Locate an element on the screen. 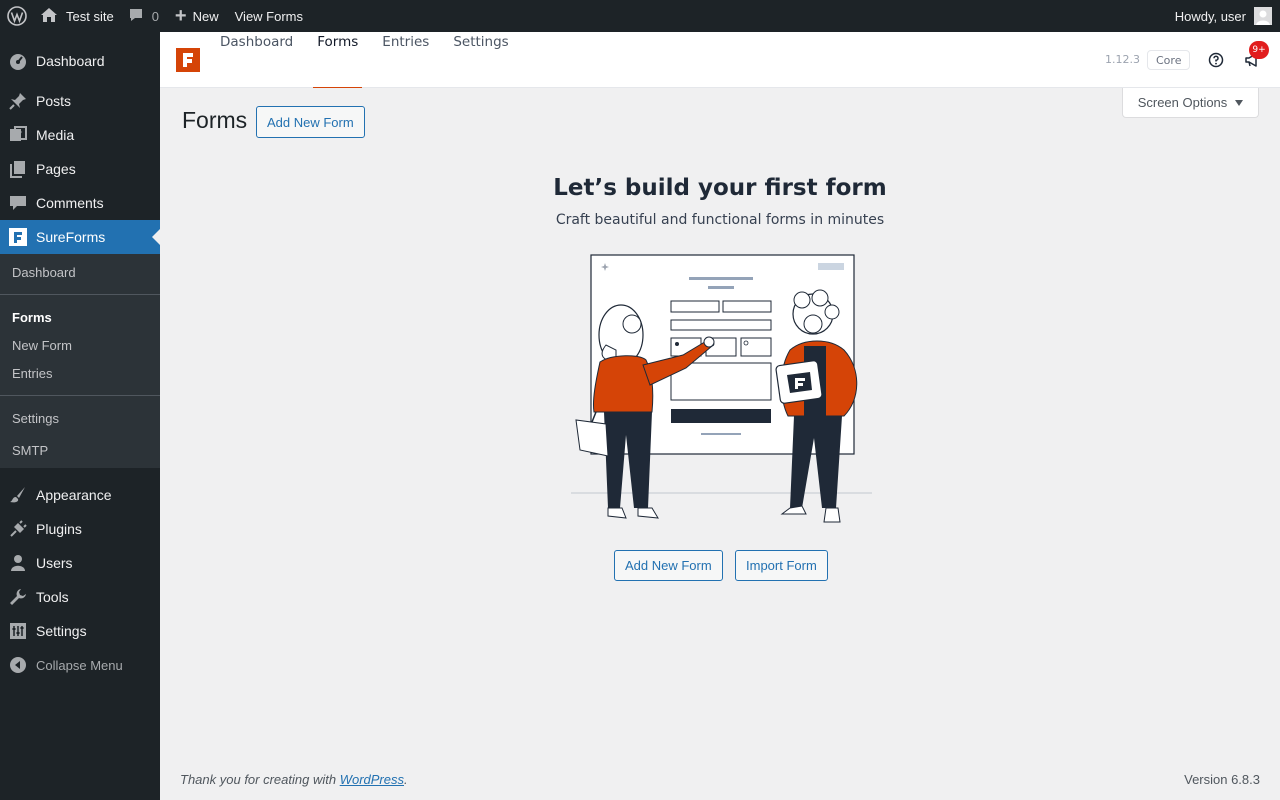 This screenshot has height=800, width=1280. tab-entries: Entries is located at coordinates (411, 60).